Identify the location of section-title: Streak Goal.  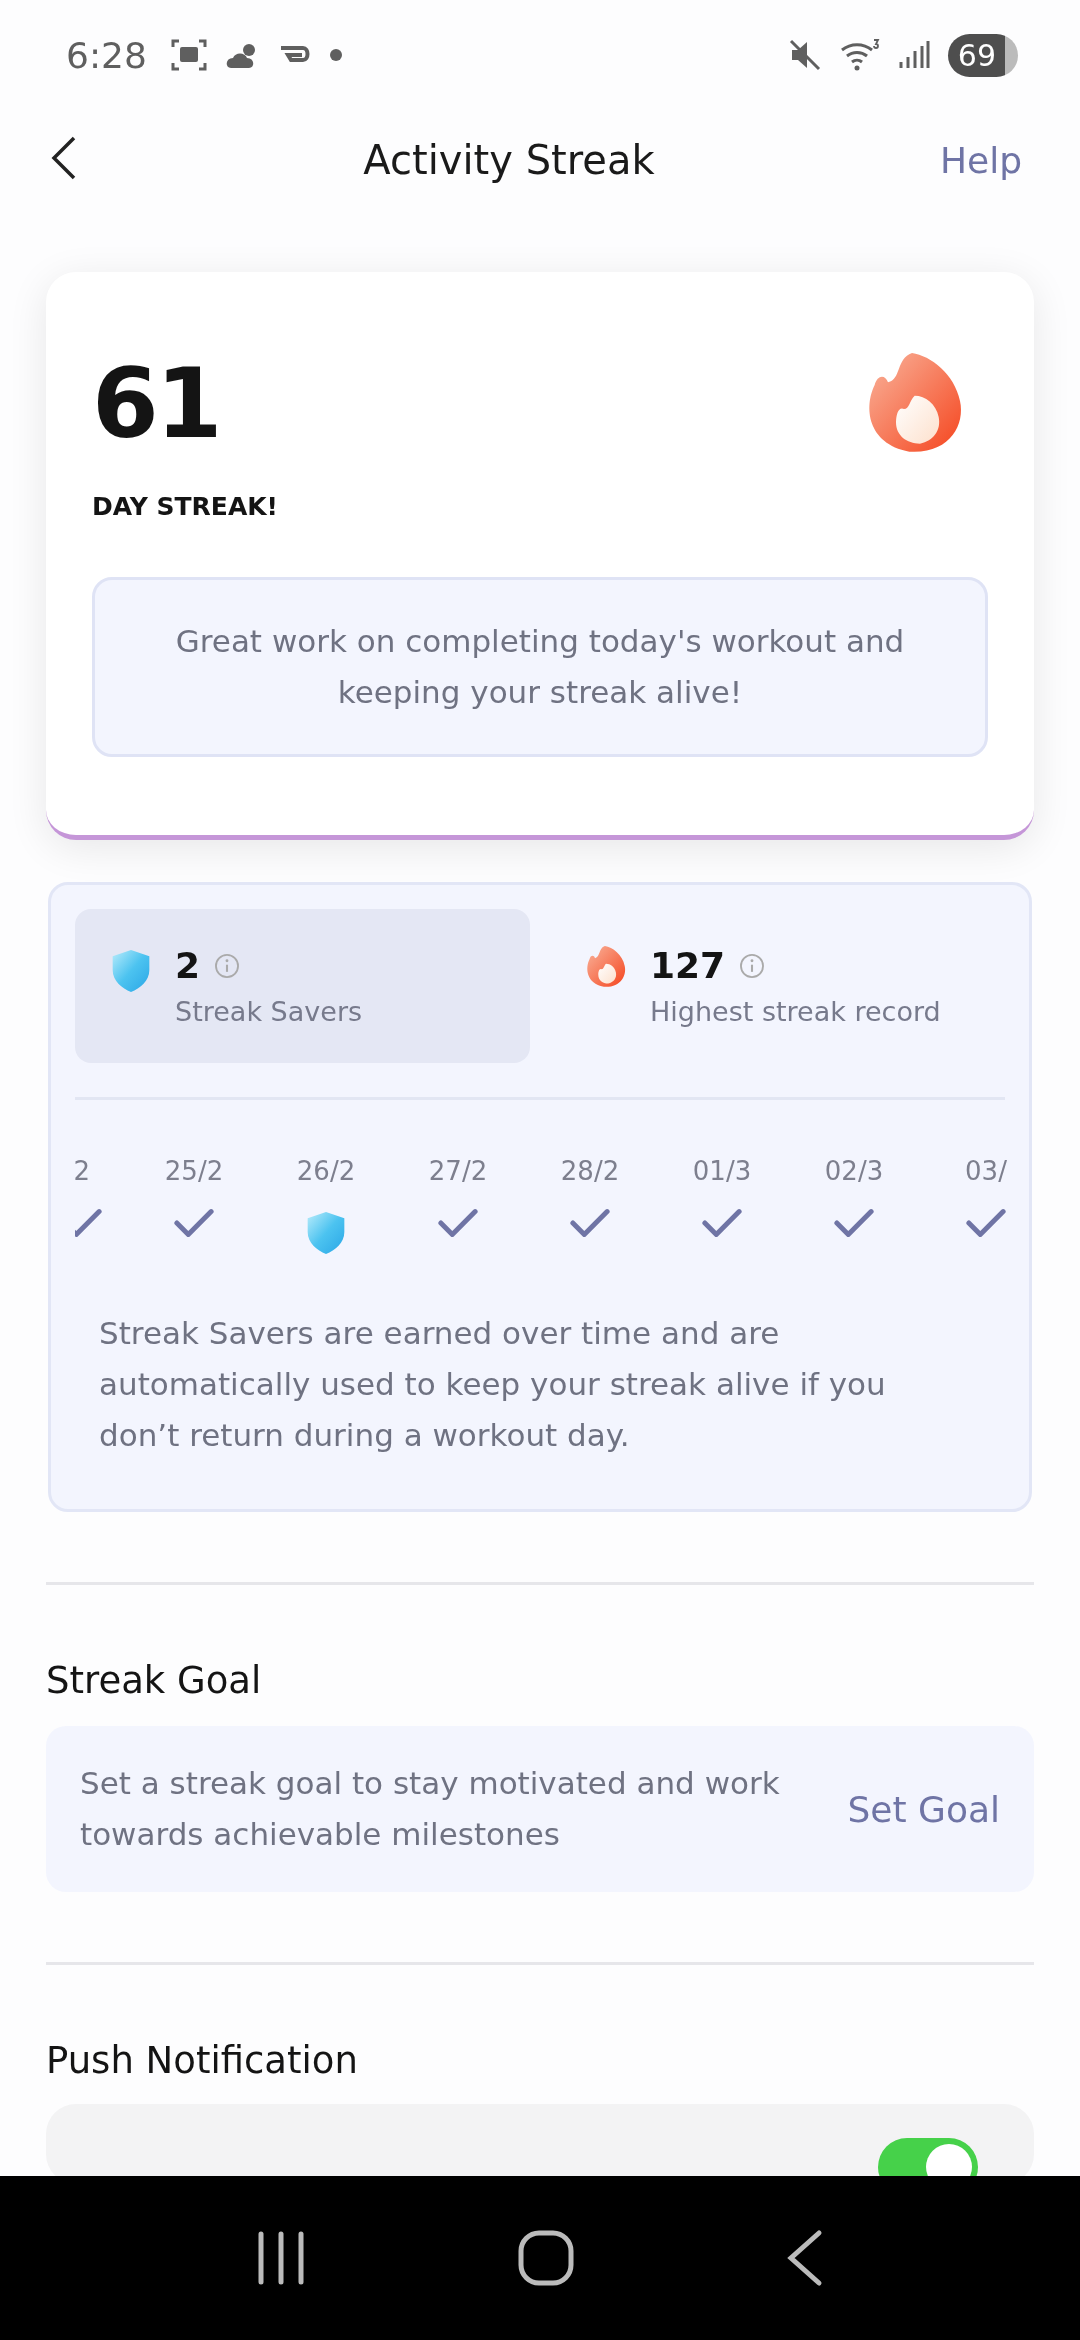
(154, 1680).